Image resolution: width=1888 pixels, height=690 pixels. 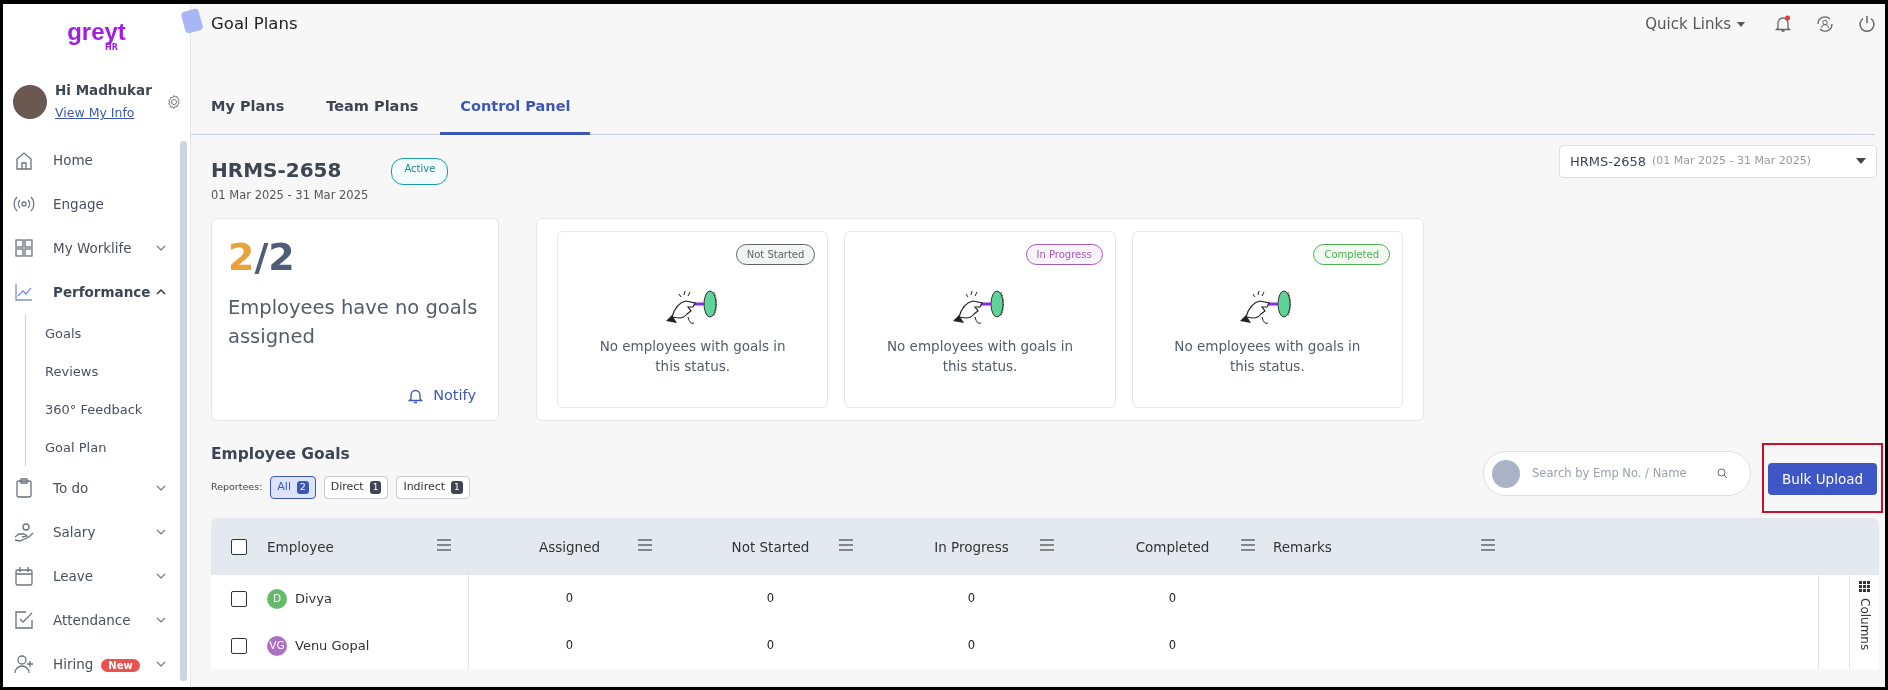 I want to click on logo-wordmark: greyt, so click(x=96, y=32).